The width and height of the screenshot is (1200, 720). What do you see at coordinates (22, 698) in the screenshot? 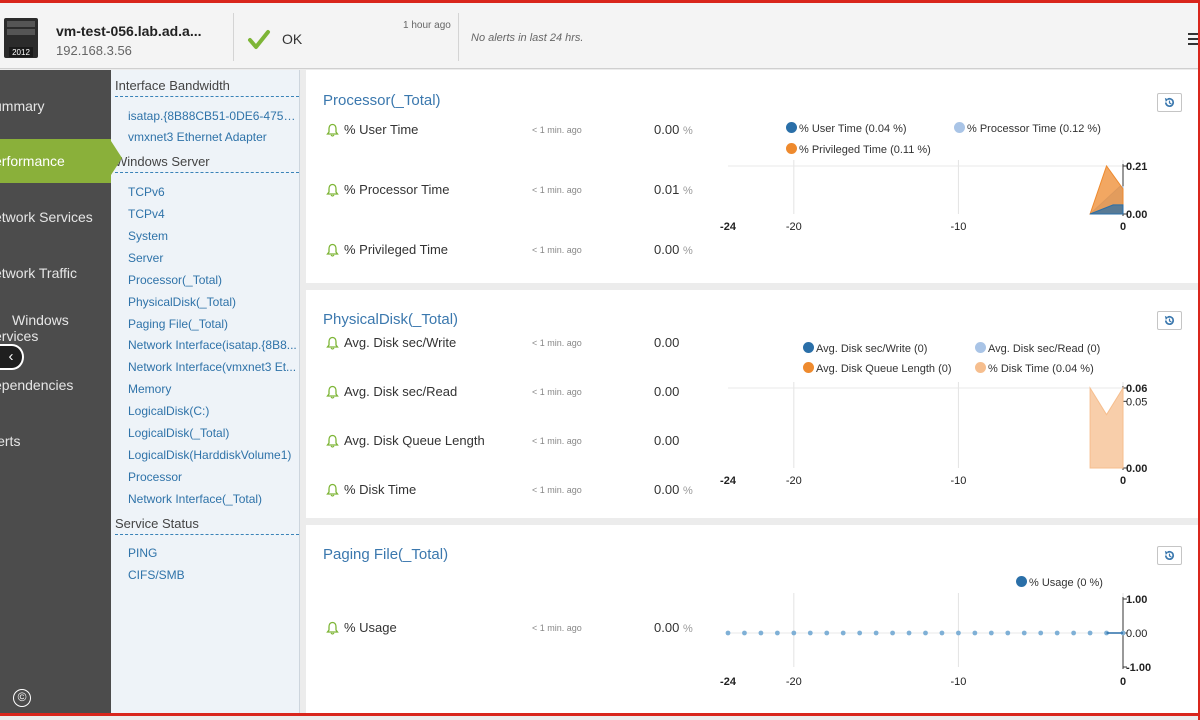
I see `copyright-icon: ©` at bounding box center [22, 698].